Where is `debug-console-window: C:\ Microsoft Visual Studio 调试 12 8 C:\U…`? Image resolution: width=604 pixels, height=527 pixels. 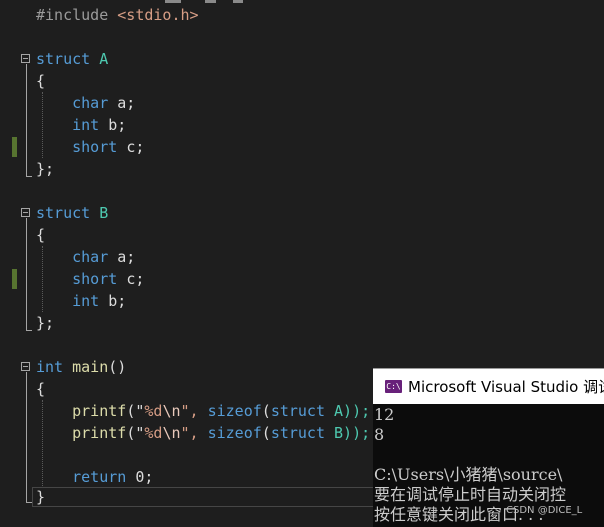 debug-console-window: C:\ Microsoft Visual Studio 调试 12 8 C:\U… is located at coordinates (488, 447).